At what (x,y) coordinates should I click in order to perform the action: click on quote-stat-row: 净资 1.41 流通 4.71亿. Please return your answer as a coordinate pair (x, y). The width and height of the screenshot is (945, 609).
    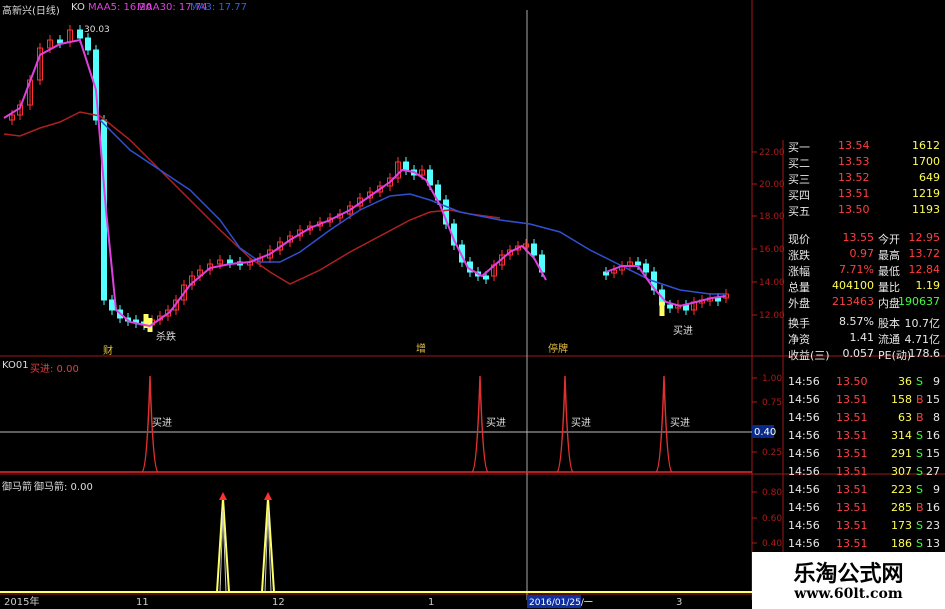
    Looking at the image, I should click on (863, 338).